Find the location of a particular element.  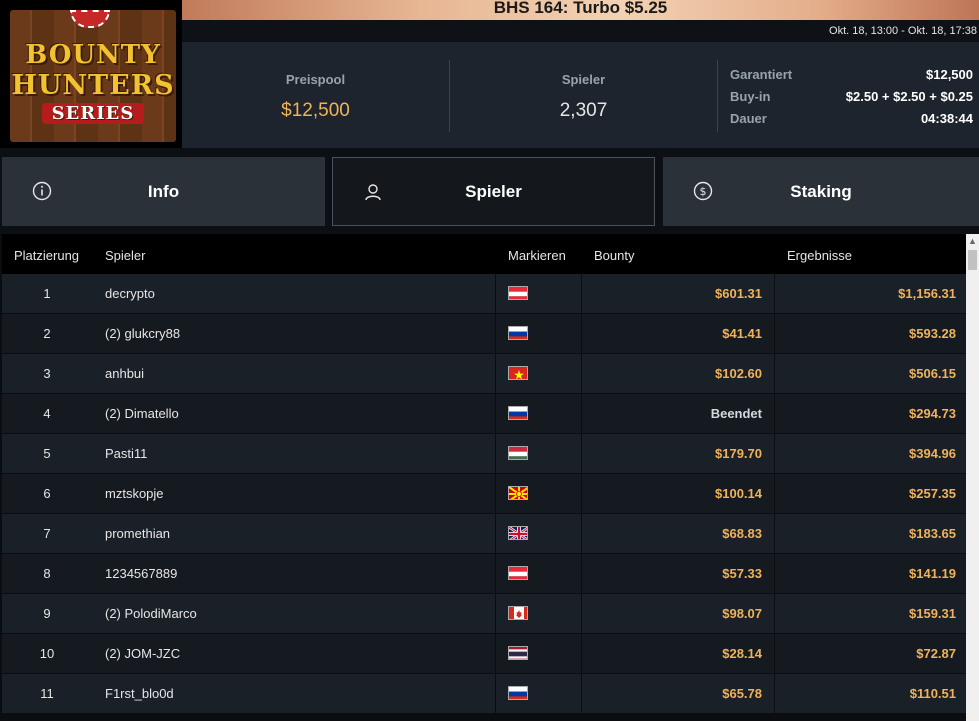

player-name-cell: (2) PolodiMarco is located at coordinates (151, 613).